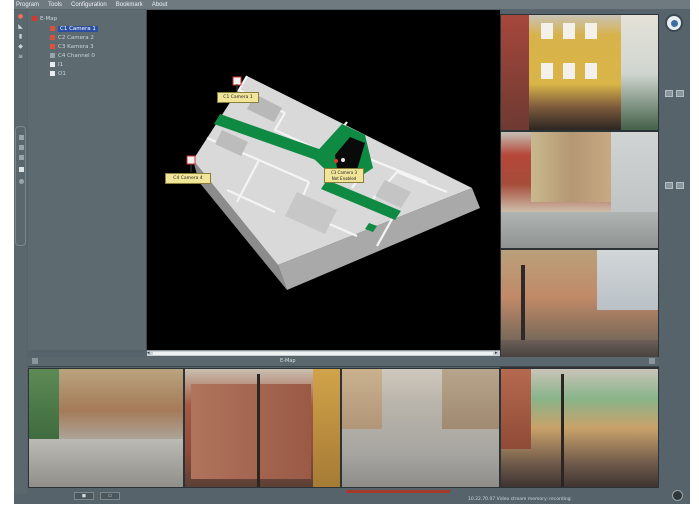  Describe the element at coordinates (674, 23) in the screenshot. I see `ptz-globe-icon` at that location.